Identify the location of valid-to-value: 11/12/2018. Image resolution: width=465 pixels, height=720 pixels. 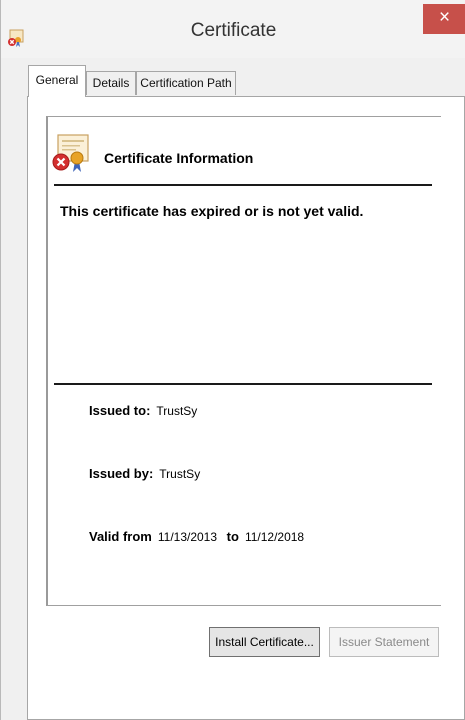
(274, 537).